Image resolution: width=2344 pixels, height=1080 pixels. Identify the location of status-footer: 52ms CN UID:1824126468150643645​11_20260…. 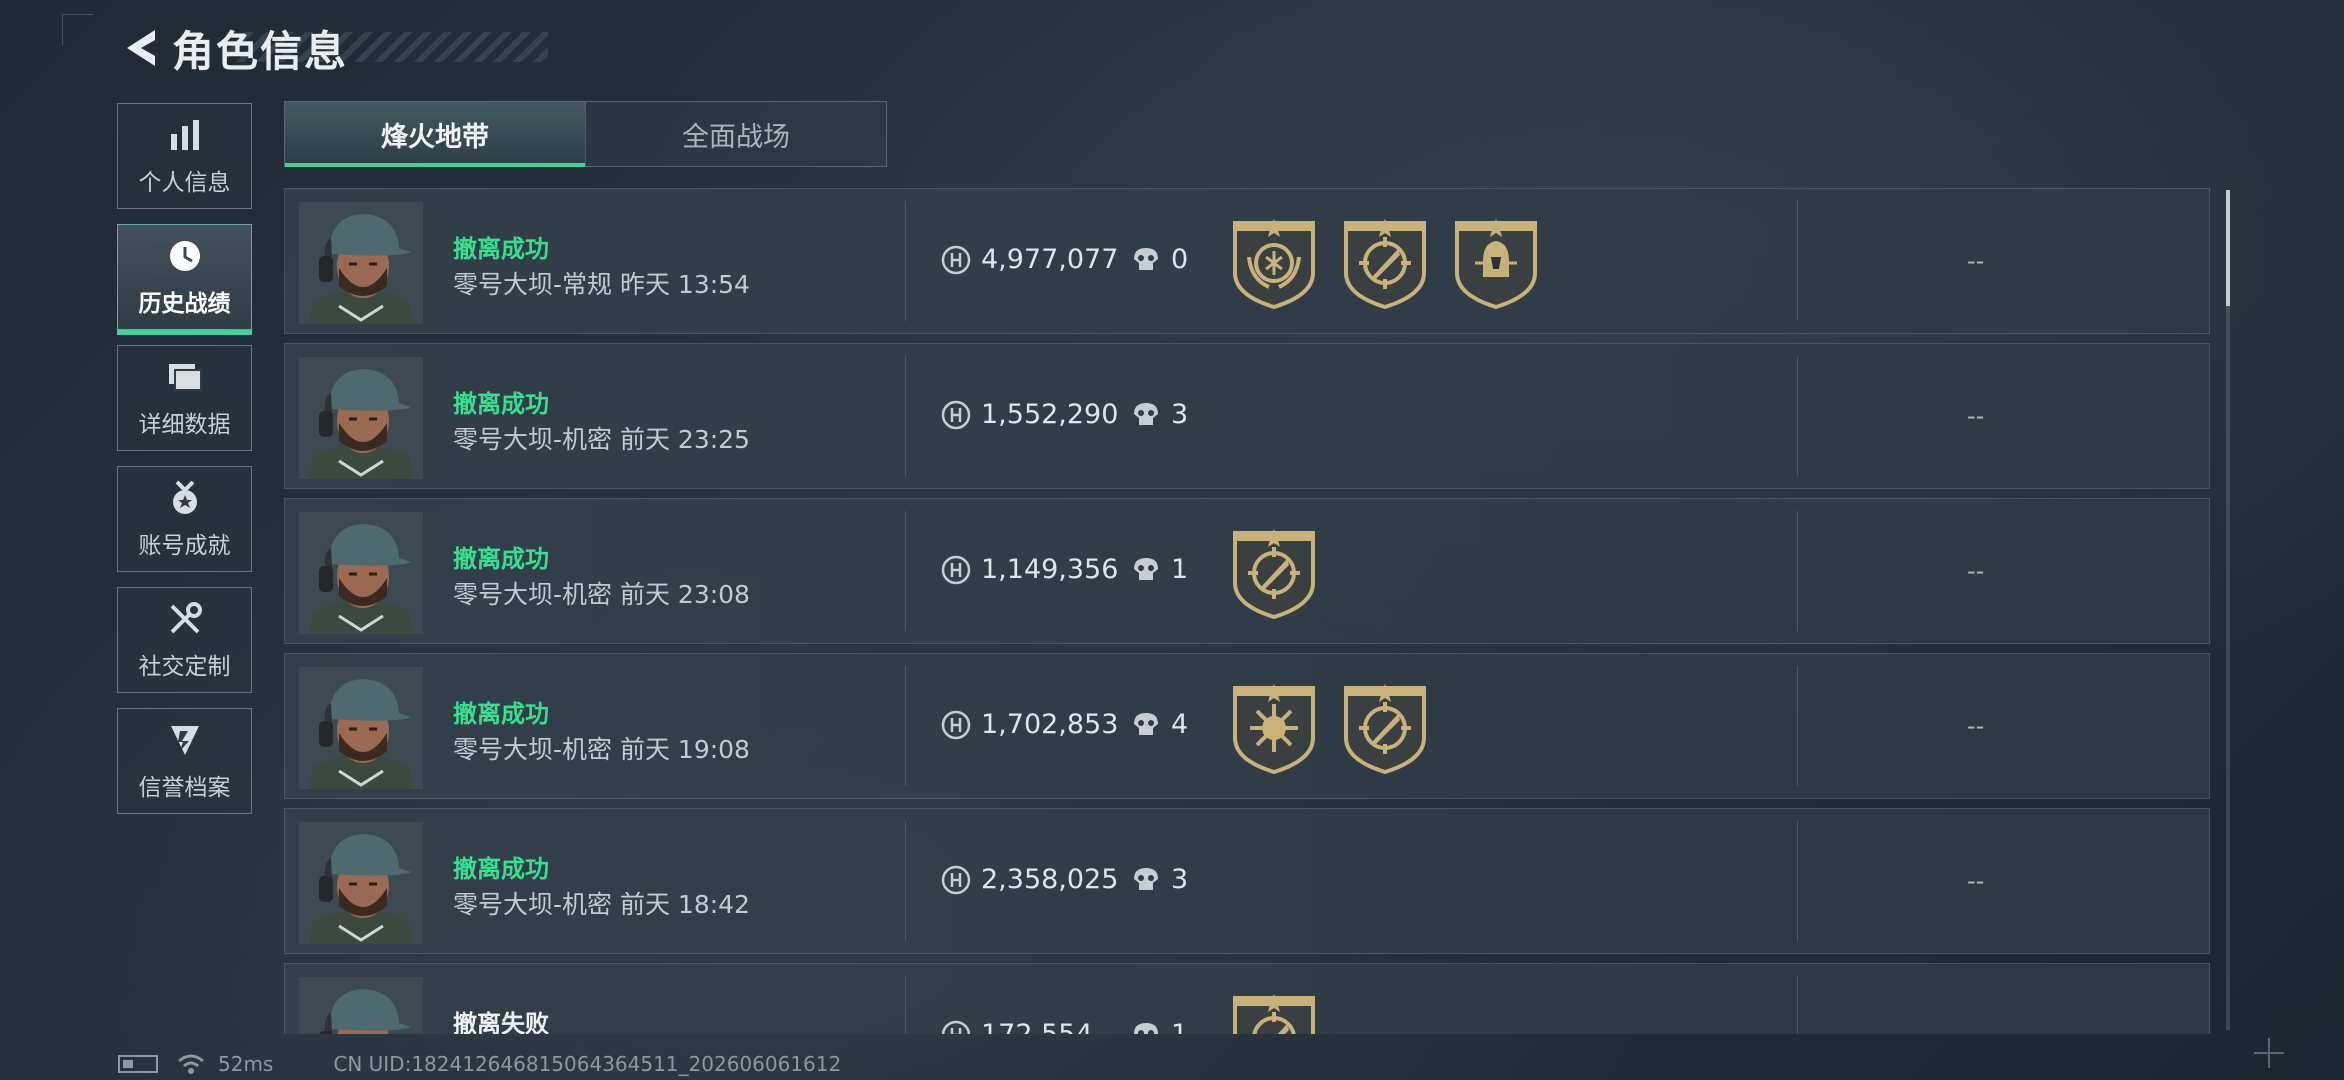
(479, 1064).